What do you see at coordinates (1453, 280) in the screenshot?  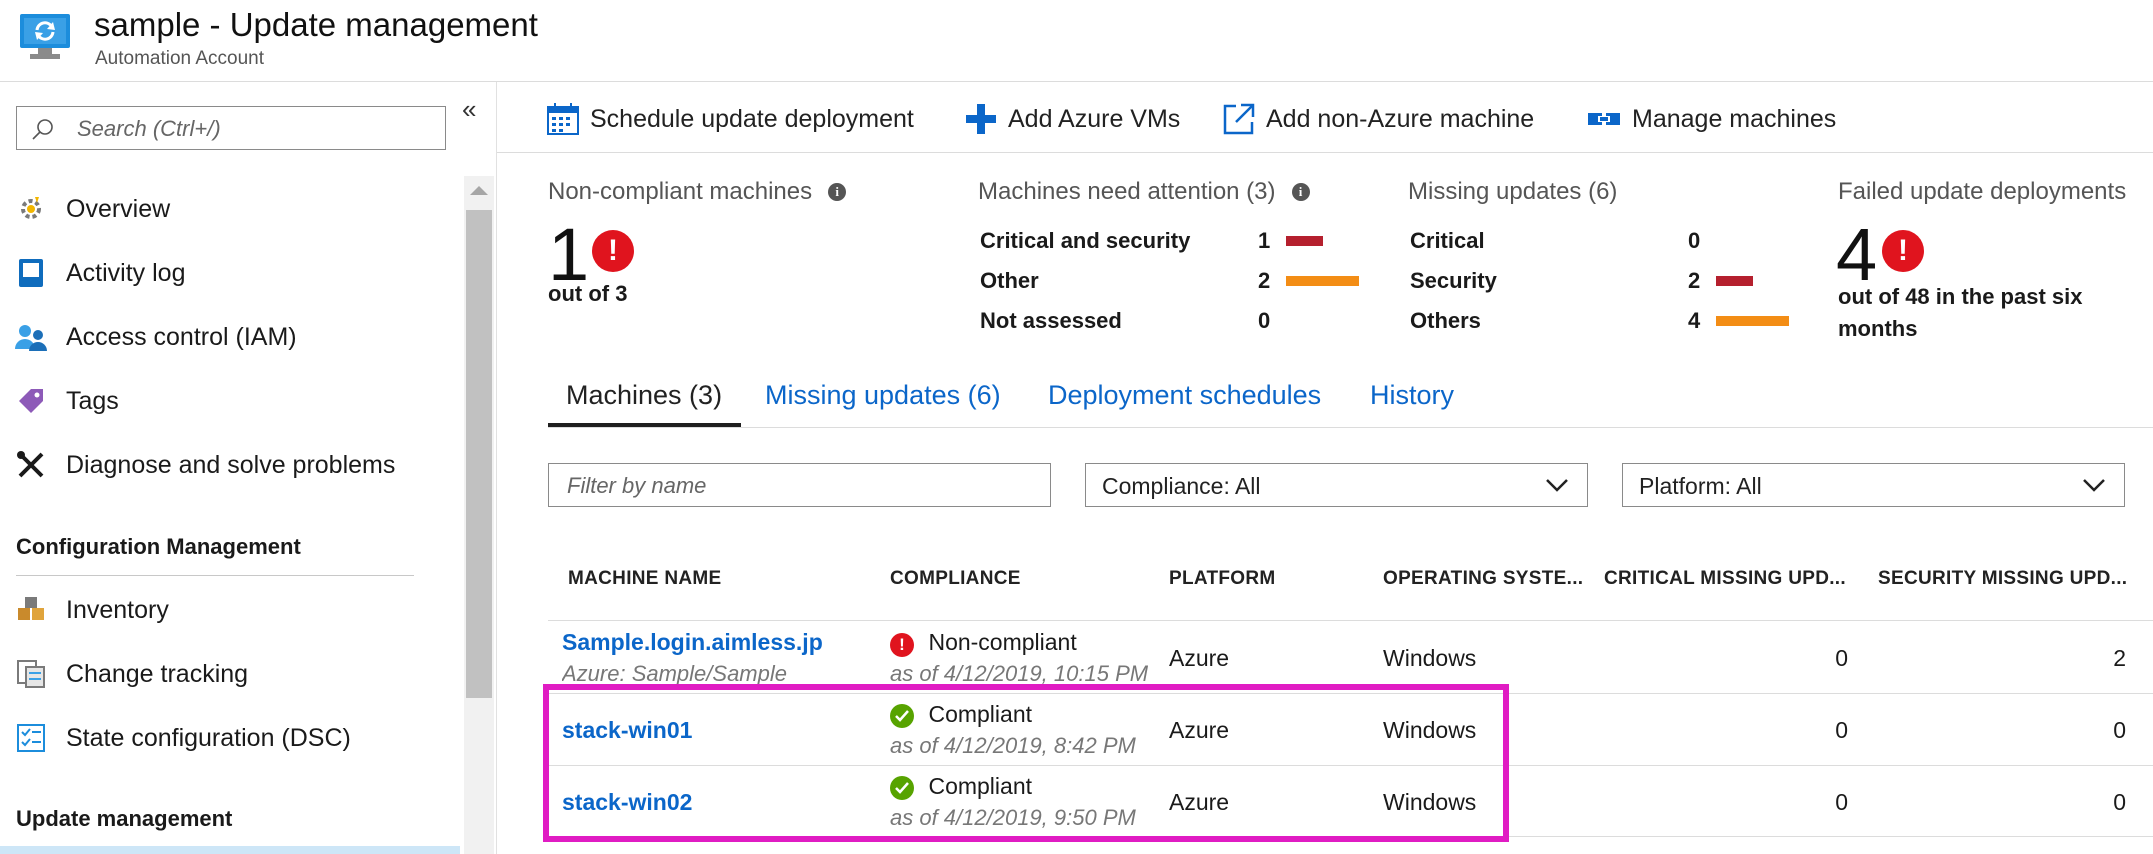 I see `missing-row-label: Security` at bounding box center [1453, 280].